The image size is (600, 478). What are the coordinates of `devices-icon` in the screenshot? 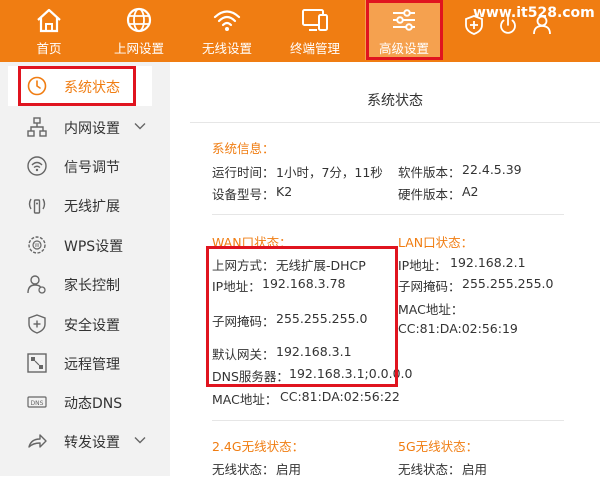 It's located at (315, 20).